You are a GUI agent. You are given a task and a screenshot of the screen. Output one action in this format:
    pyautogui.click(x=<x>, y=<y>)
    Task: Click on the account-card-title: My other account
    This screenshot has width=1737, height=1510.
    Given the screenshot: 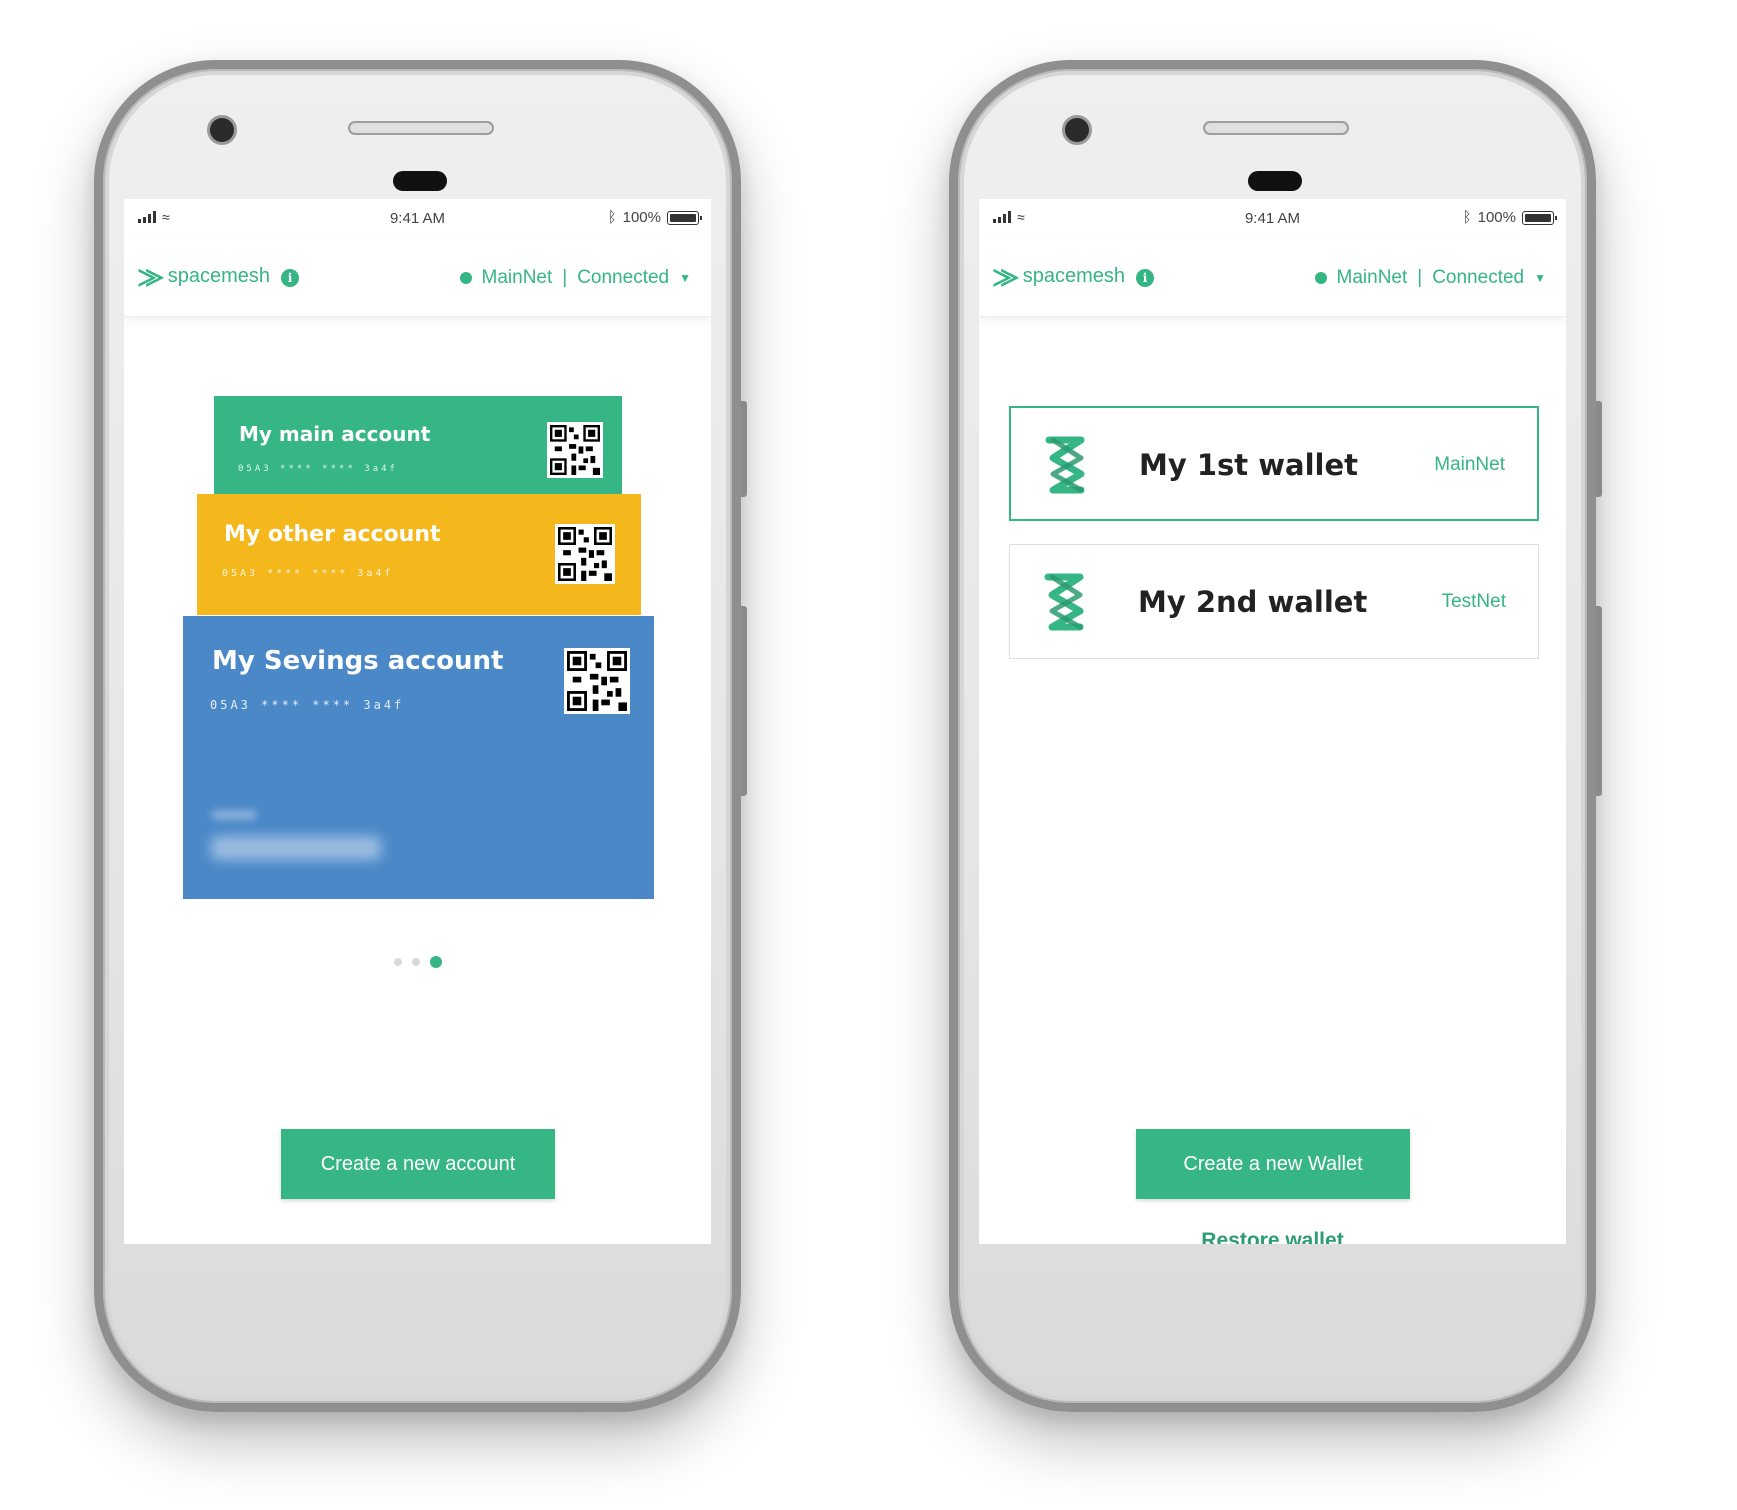 What is the action you would take?
    pyautogui.click(x=332, y=534)
    